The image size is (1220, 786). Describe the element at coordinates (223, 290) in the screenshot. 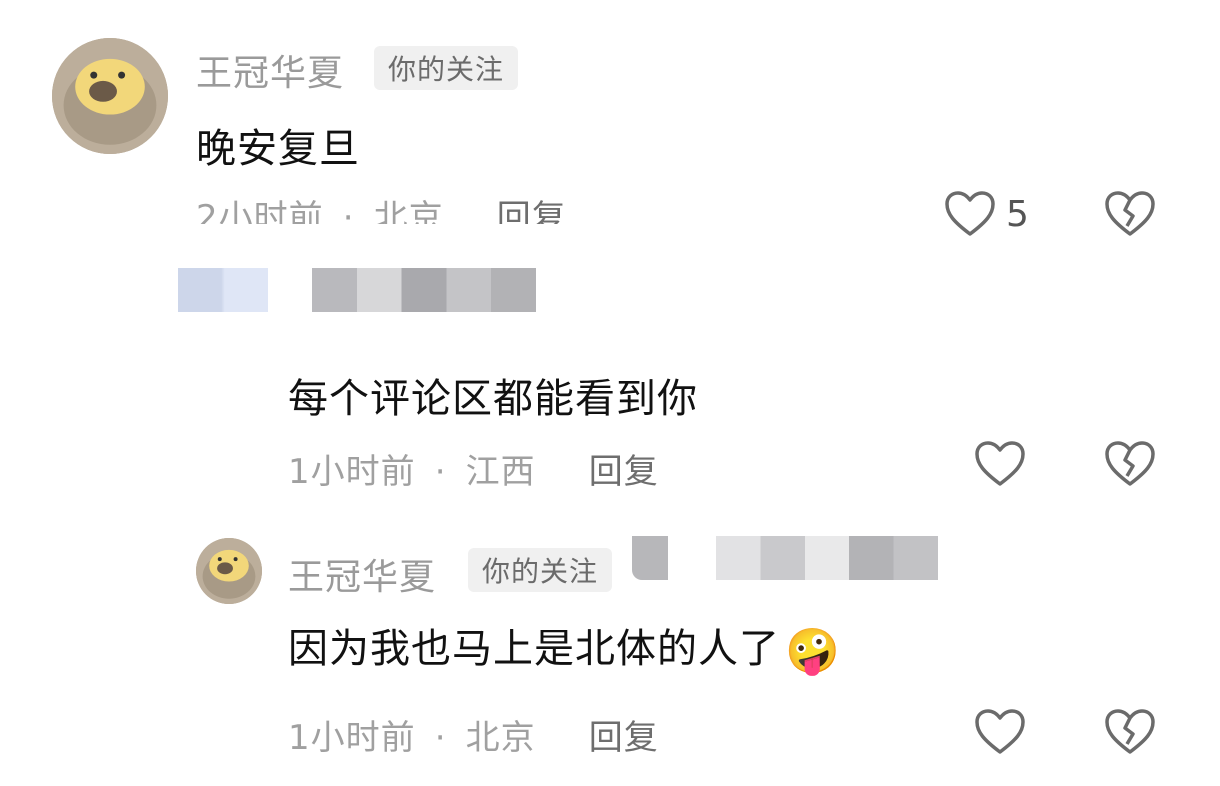

I see `redacted-name` at that location.